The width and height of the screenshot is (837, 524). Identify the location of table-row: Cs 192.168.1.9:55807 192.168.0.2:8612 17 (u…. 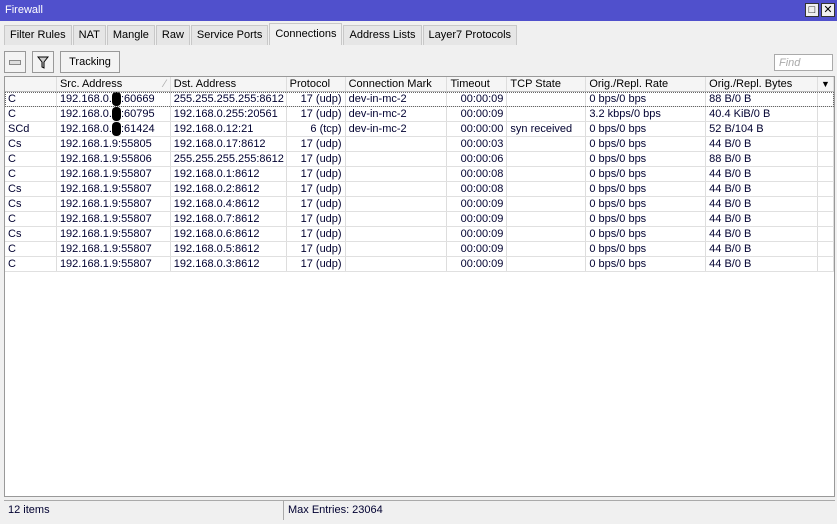
(419, 189).